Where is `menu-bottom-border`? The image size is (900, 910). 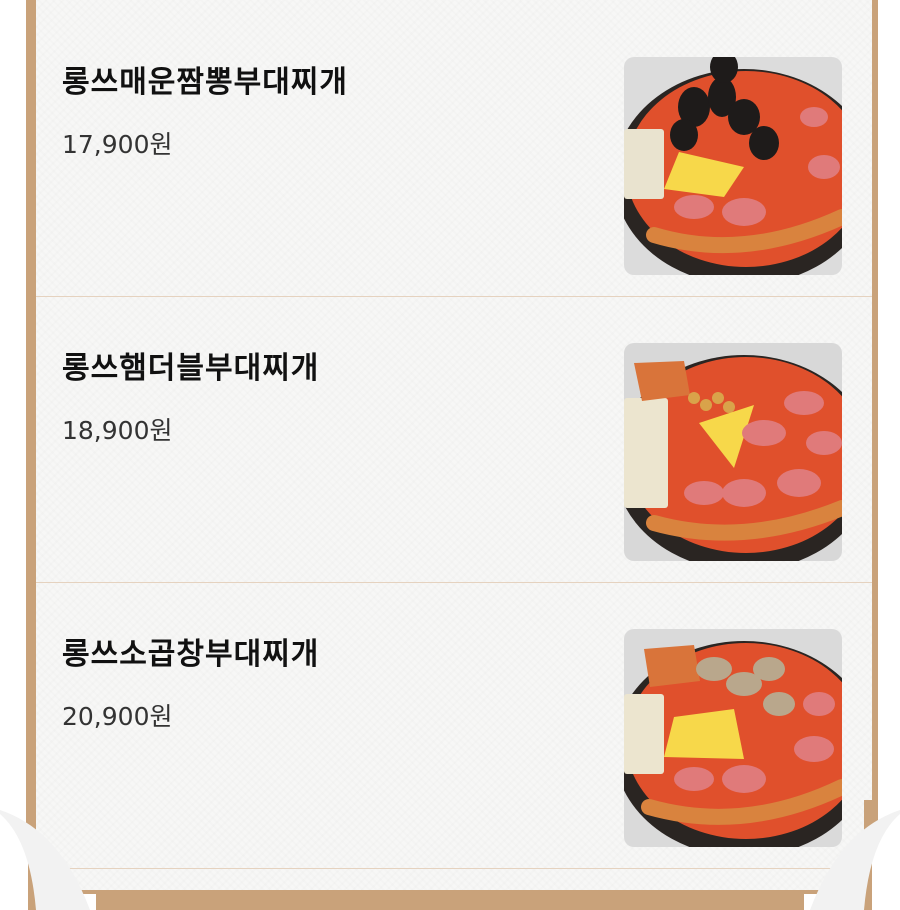 menu-bottom-border is located at coordinates (450, 902).